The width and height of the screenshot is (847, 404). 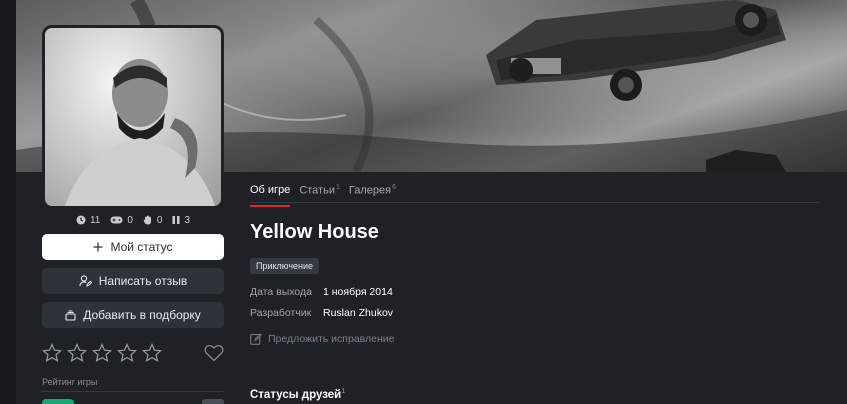 I want to click on tab-gallery: Галерея6, so click(x=372, y=195).